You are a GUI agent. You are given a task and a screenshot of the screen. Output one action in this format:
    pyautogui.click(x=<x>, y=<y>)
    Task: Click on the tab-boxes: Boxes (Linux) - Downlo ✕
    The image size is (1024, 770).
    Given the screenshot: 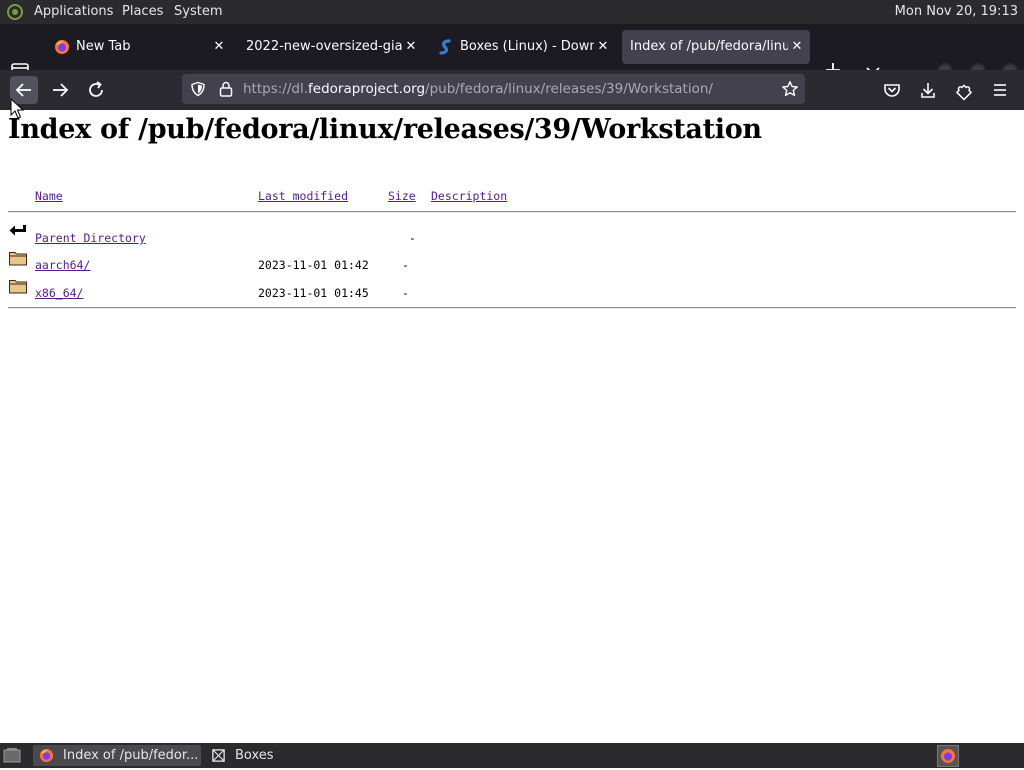 What is the action you would take?
    pyautogui.click(x=523, y=47)
    